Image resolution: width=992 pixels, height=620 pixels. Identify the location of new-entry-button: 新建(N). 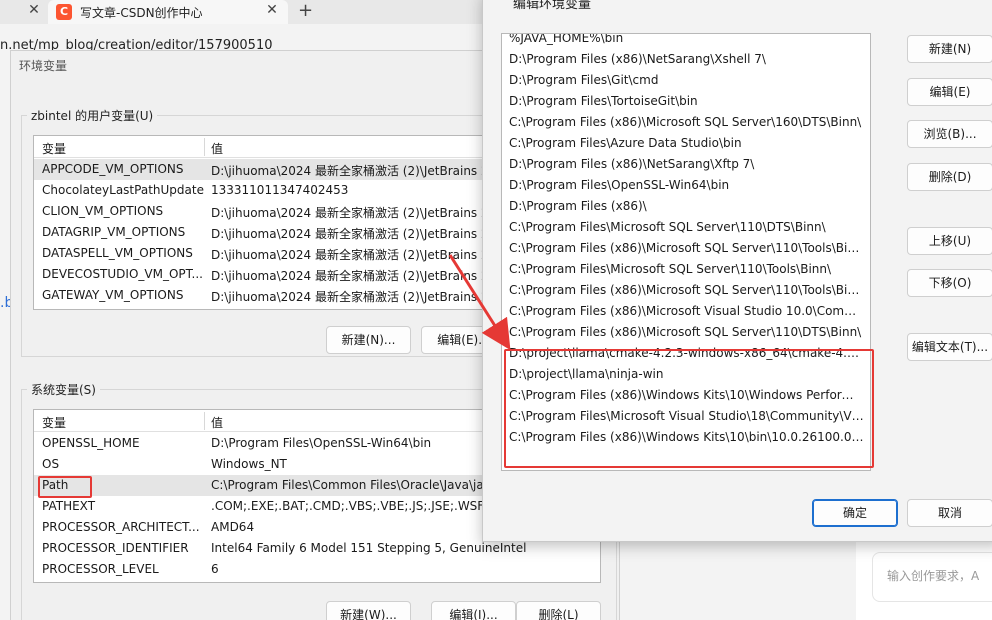
(949, 49).